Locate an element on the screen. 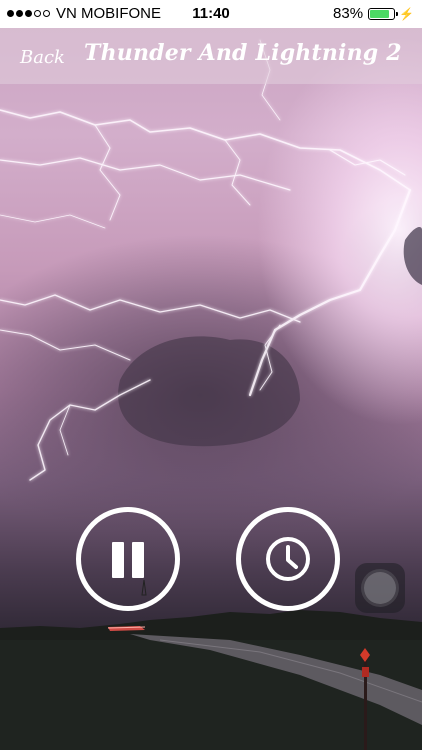 Image resolution: width=422 pixels, height=750 pixels. nav-bar: Back Thunder And Lightning 2 is located at coordinates (211, 56).